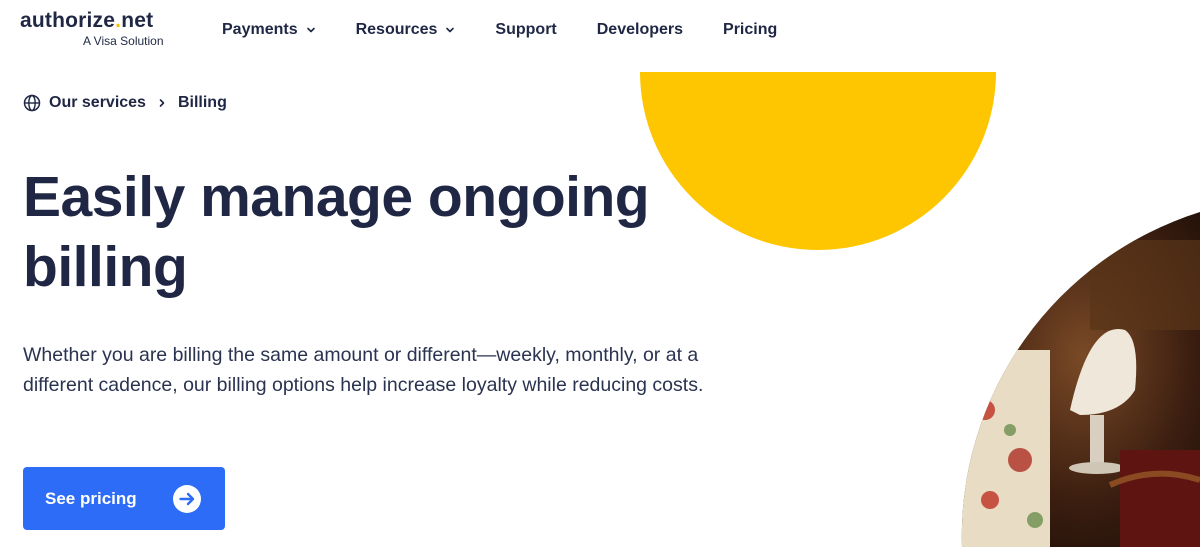 The image size is (1200, 547). I want to click on nav-item-developers: Developers, so click(640, 30).